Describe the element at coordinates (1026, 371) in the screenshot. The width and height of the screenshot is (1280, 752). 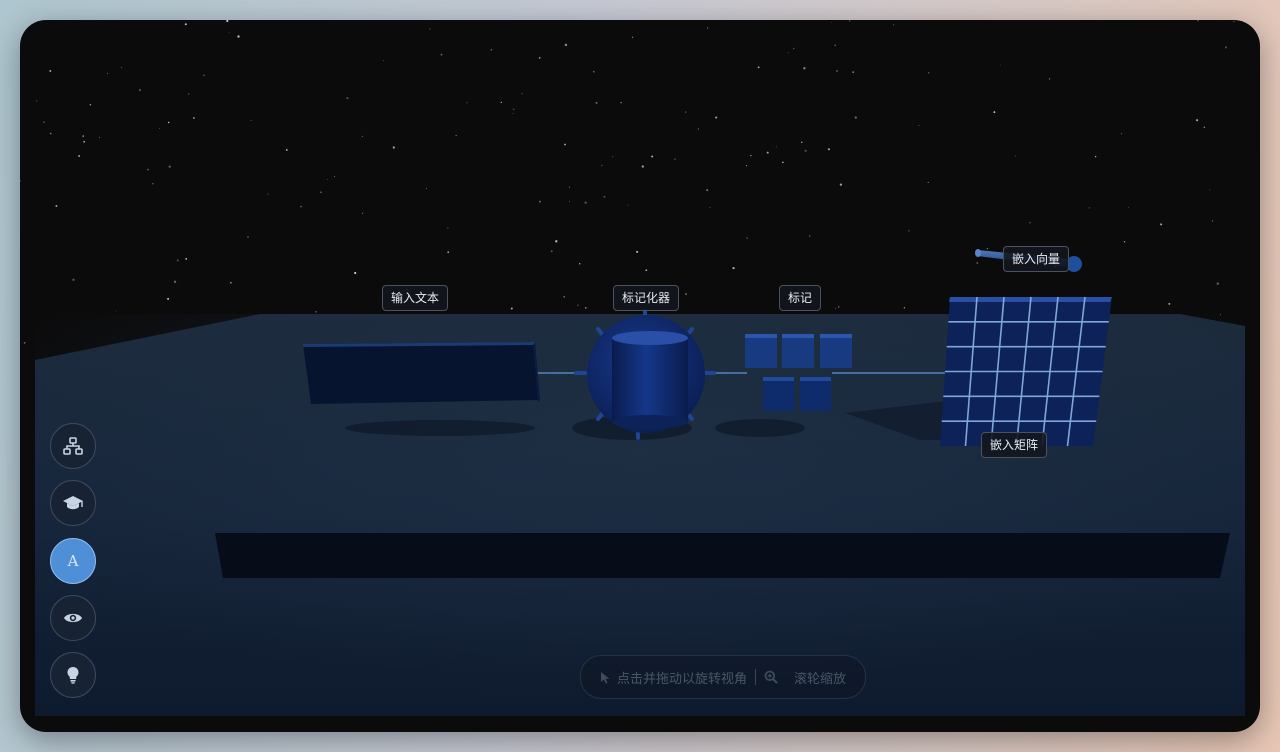
I see `embedding-matrix-object` at that location.